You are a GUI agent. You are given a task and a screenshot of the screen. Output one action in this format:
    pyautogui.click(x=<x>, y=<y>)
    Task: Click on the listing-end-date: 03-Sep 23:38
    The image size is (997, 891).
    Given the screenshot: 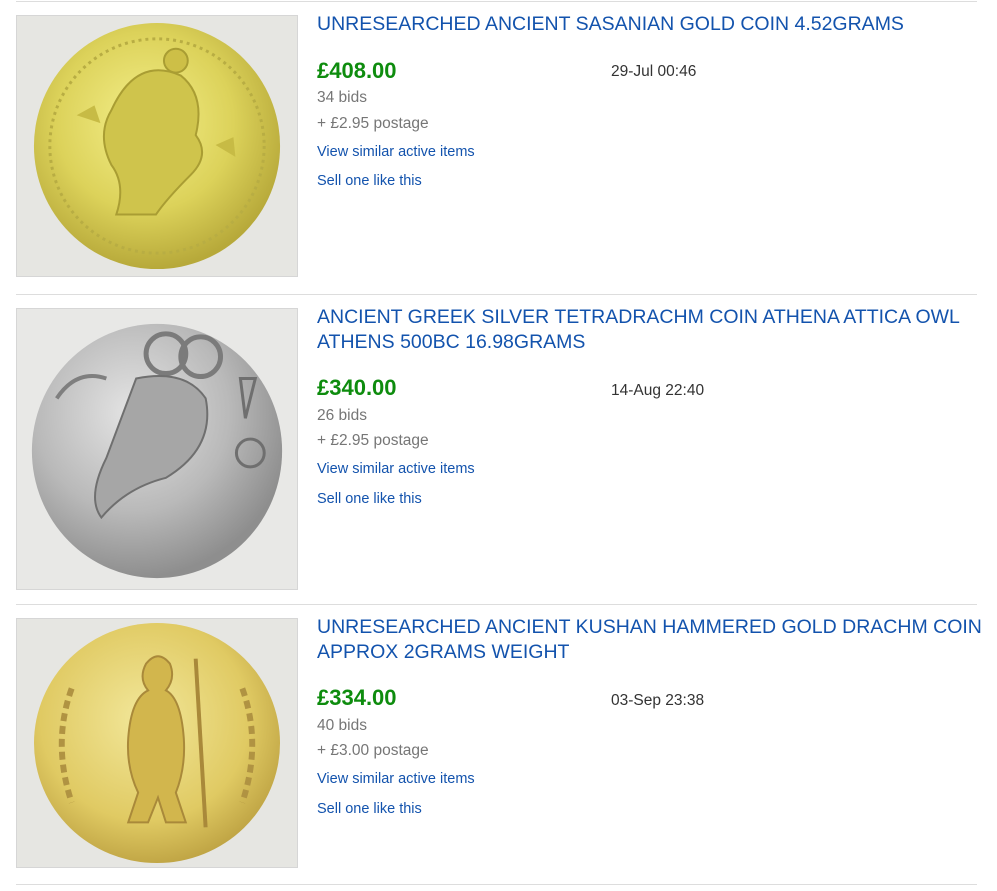 What is the action you would take?
    pyautogui.click(x=658, y=700)
    